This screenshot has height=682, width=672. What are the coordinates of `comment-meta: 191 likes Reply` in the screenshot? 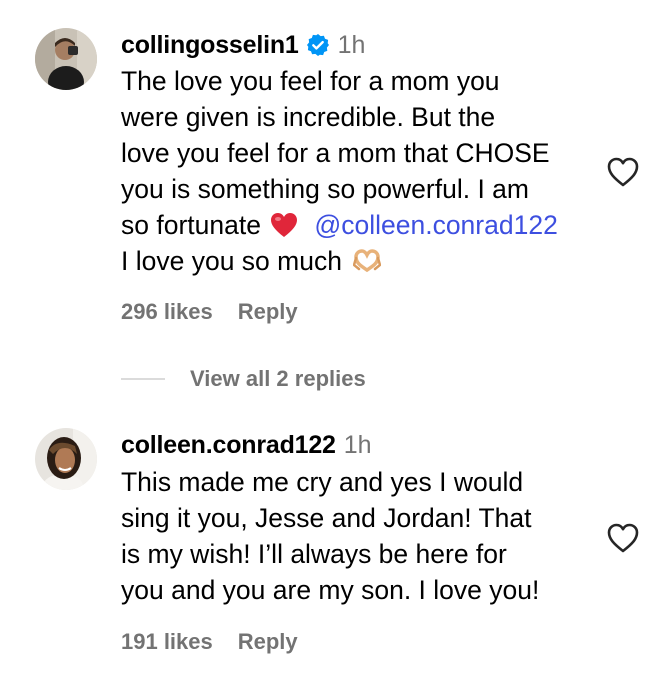 It's located at (209, 642).